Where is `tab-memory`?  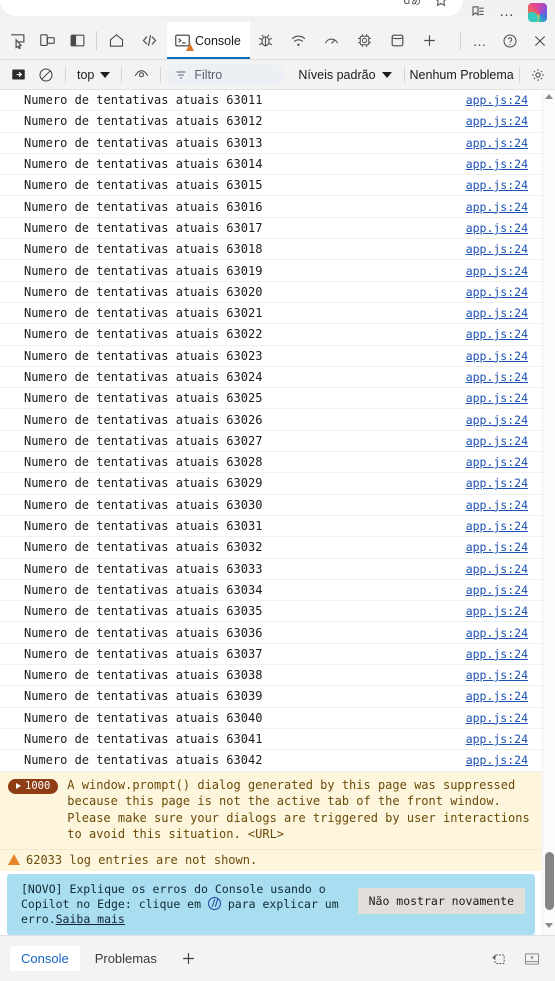 tab-memory is located at coordinates (398, 40).